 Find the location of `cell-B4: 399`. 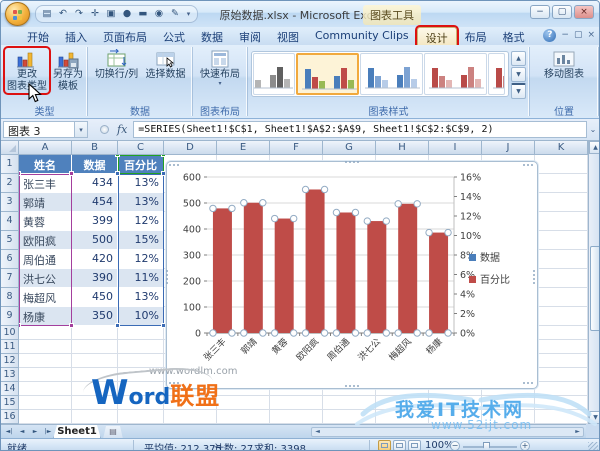

cell-B4: 399 is located at coordinates (95, 221).